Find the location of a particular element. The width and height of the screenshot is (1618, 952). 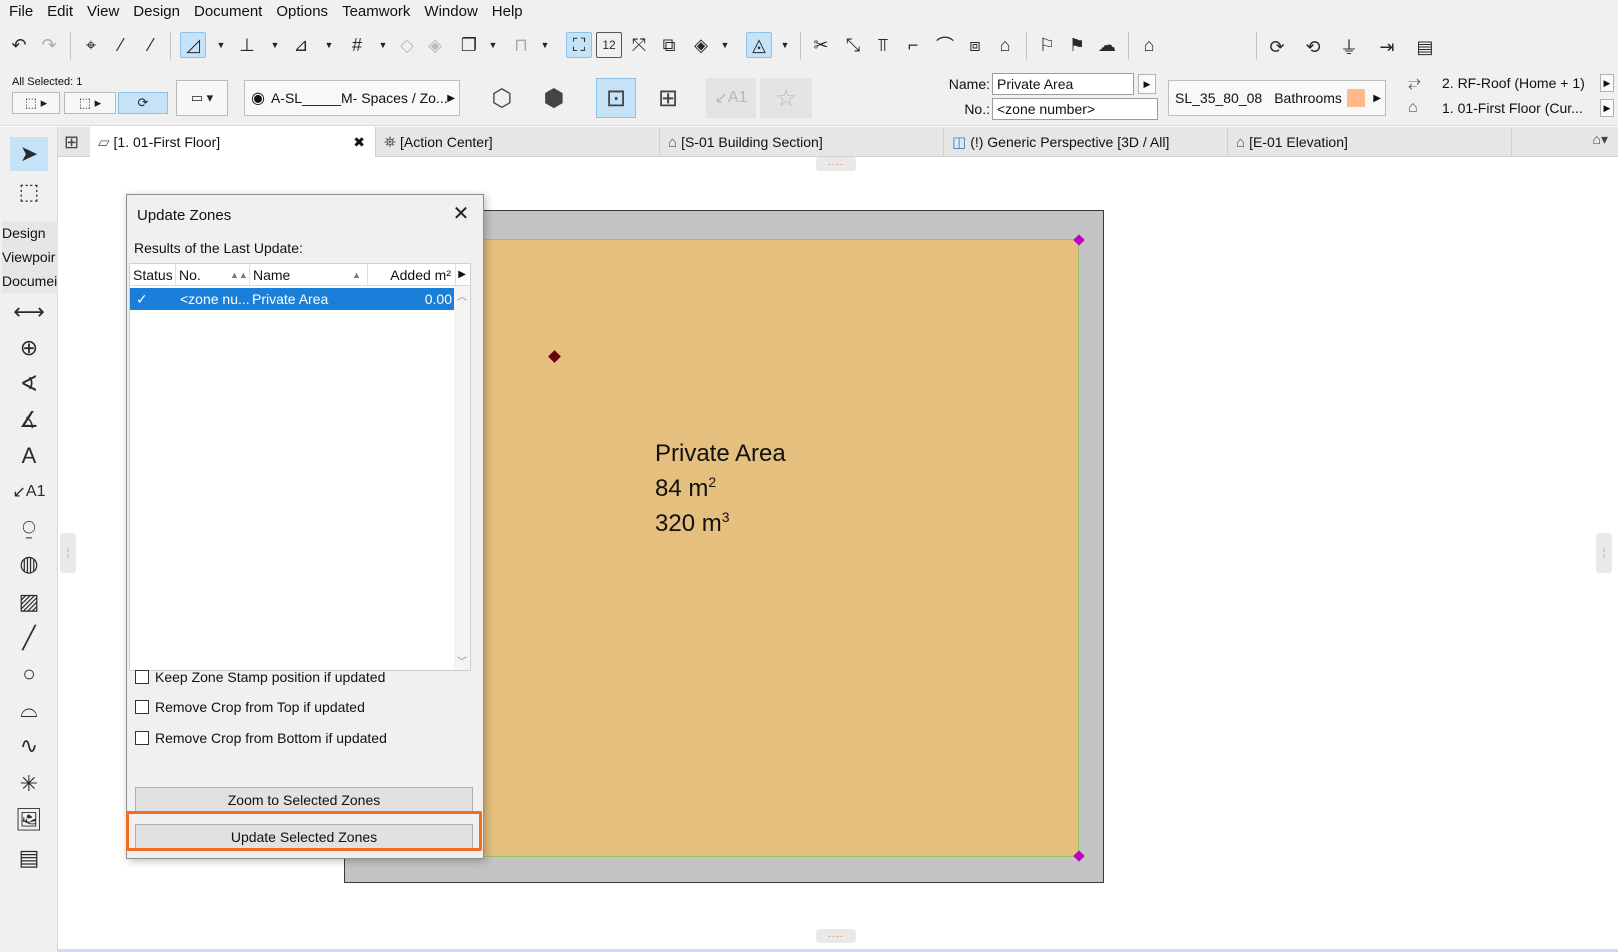

column-status: Status is located at coordinates (153, 275).